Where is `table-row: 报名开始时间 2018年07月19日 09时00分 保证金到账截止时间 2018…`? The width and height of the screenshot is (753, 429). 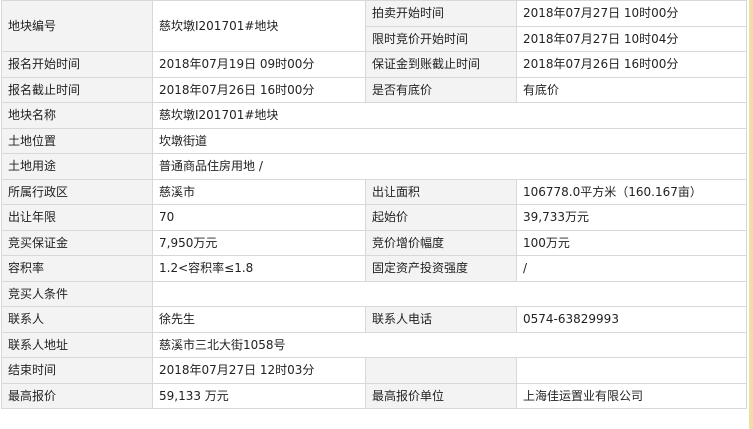
table-row: 报名开始时间 2018年07月19日 09时00分 保证金到账截止时间 2018… is located at coordinates (374, 64).